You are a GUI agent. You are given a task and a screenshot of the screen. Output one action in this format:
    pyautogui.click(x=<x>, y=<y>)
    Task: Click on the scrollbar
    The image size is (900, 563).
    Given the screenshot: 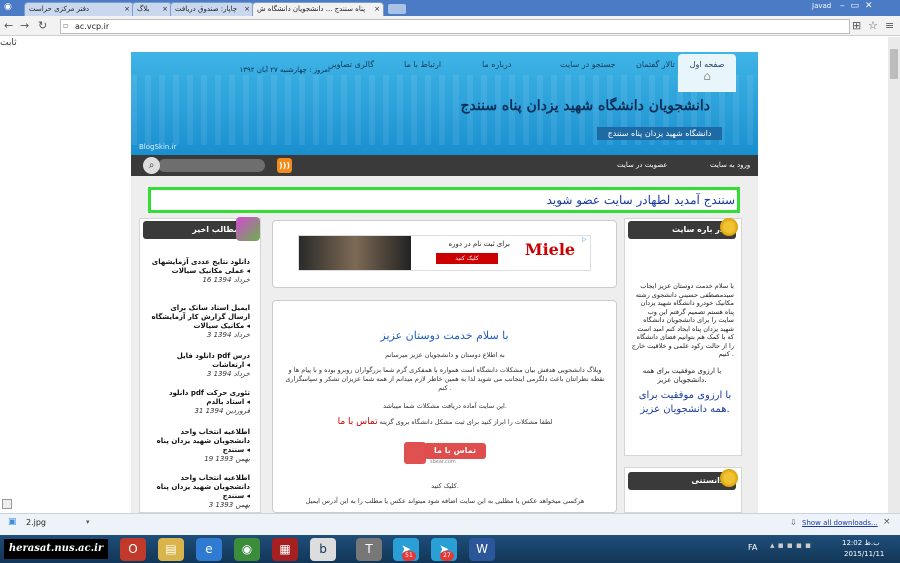 What is the action you would take?
    pyautogui.click(x=894, y=275)
    